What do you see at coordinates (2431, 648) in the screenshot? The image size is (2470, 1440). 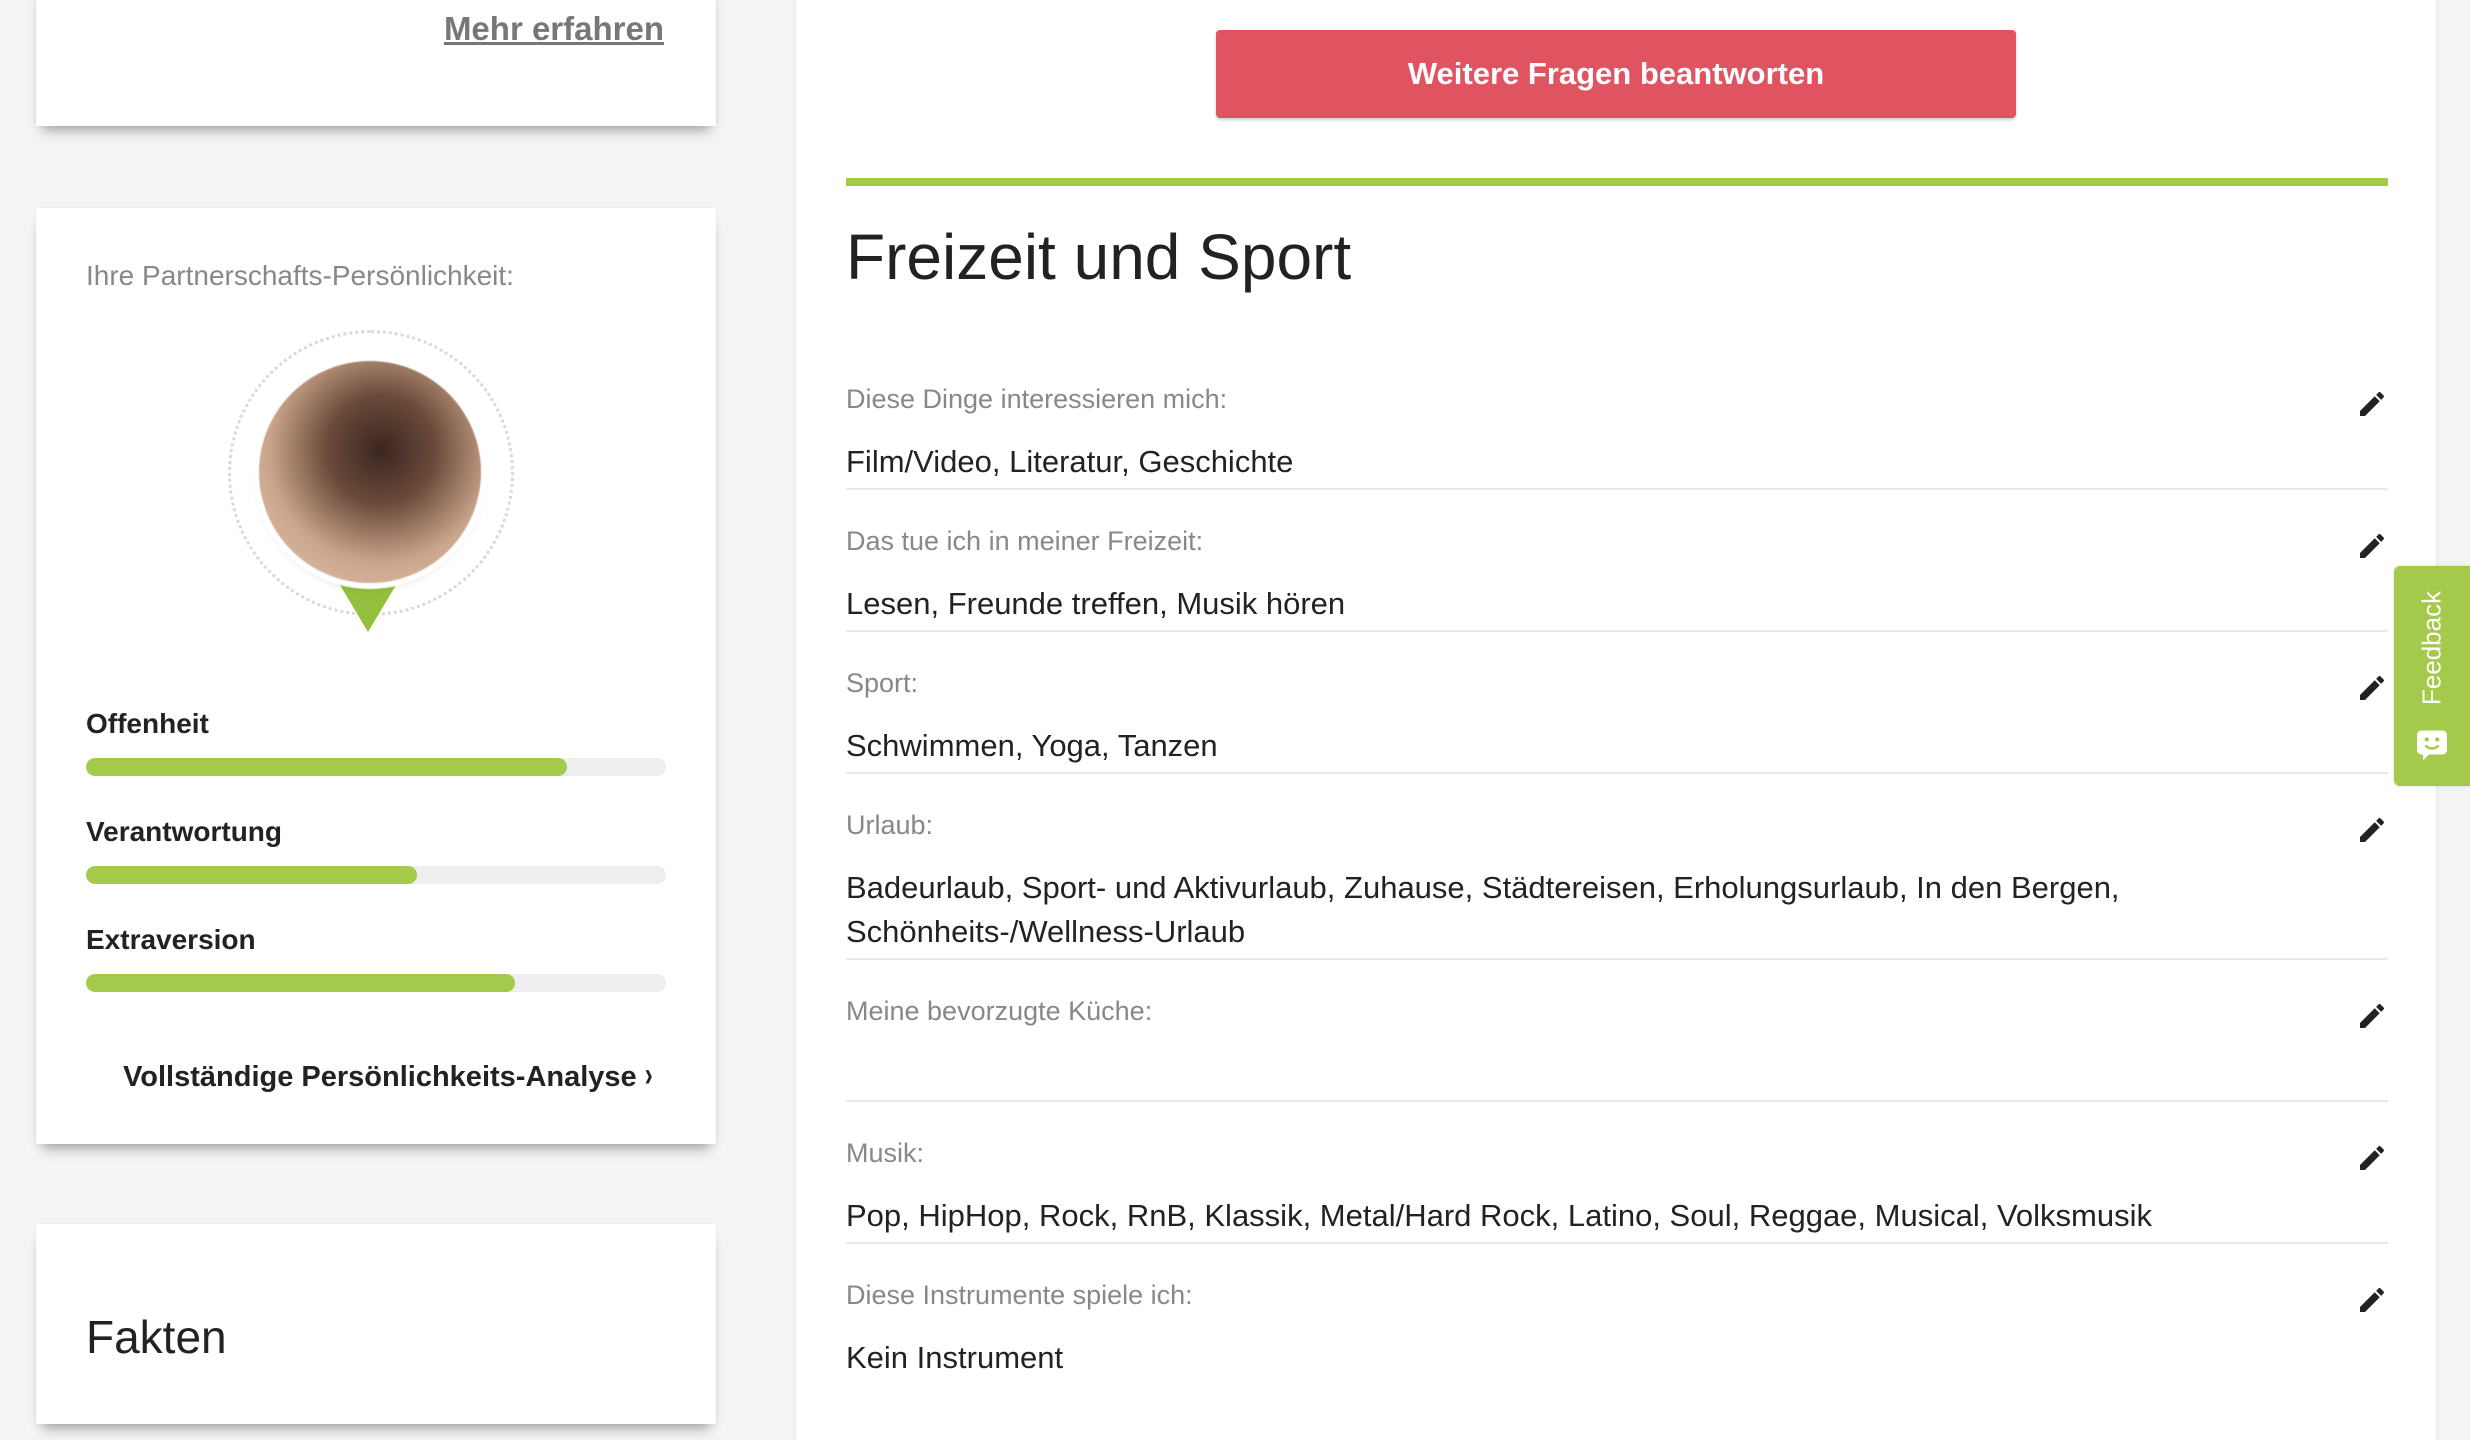 I see `feedback-label: Feedback` at bounding box center [2431, 648].